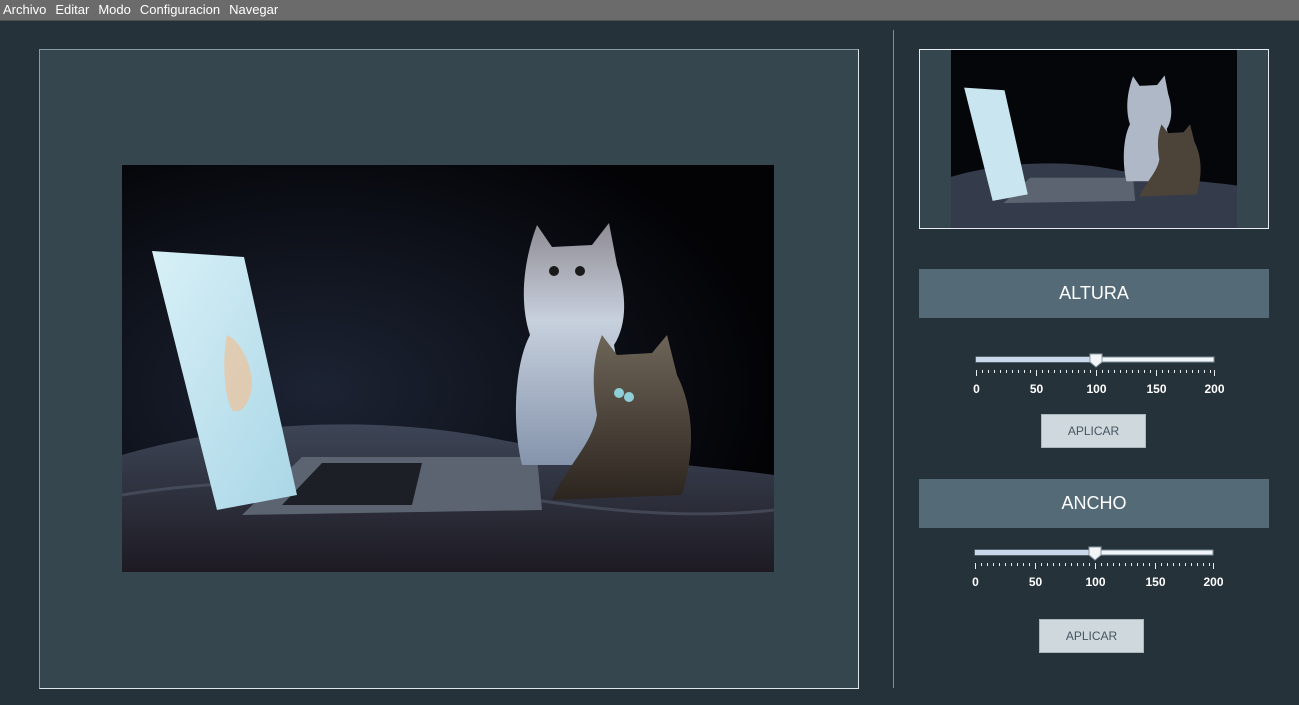 The height and width of the screenshot is (705, 1299). I want to click on altura-tick-label: 100, so click(1096, 389).